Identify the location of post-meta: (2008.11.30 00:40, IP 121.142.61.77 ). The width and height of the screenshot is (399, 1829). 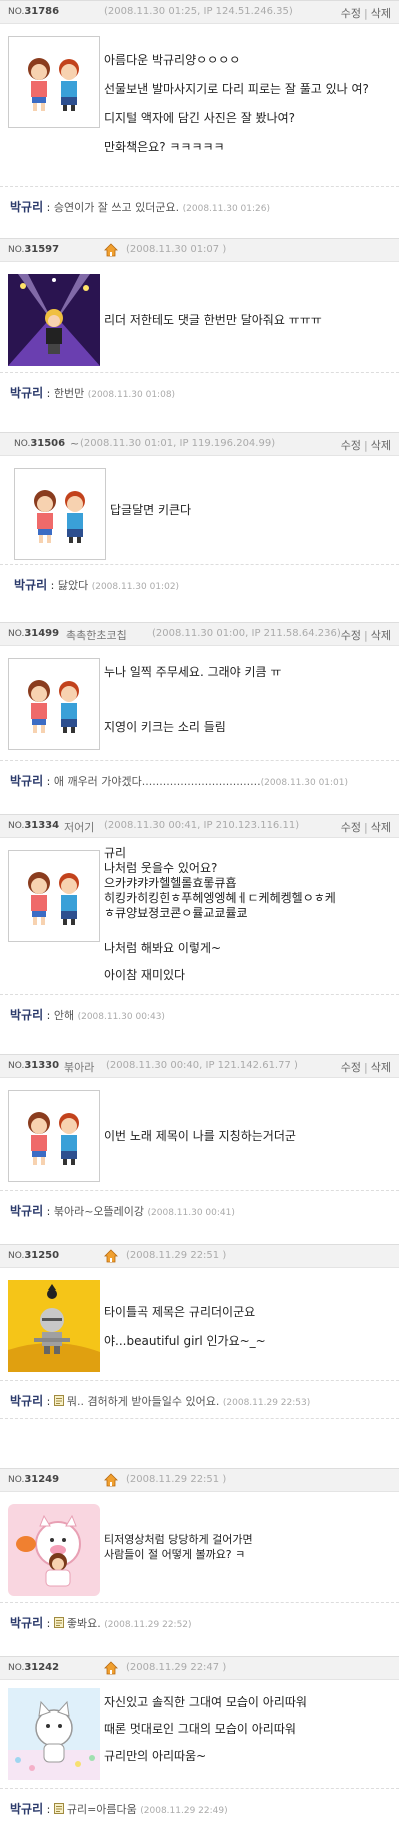
(202, 1065).